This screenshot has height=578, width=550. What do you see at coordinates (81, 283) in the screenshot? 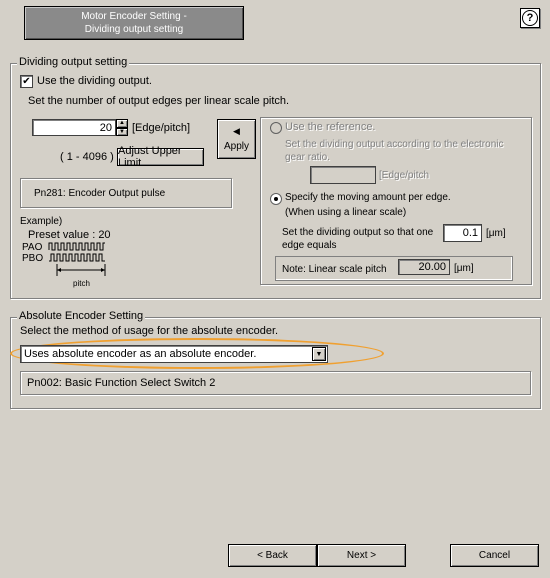
I see `pitch-label: pitch` at bounding box center [81, 283].